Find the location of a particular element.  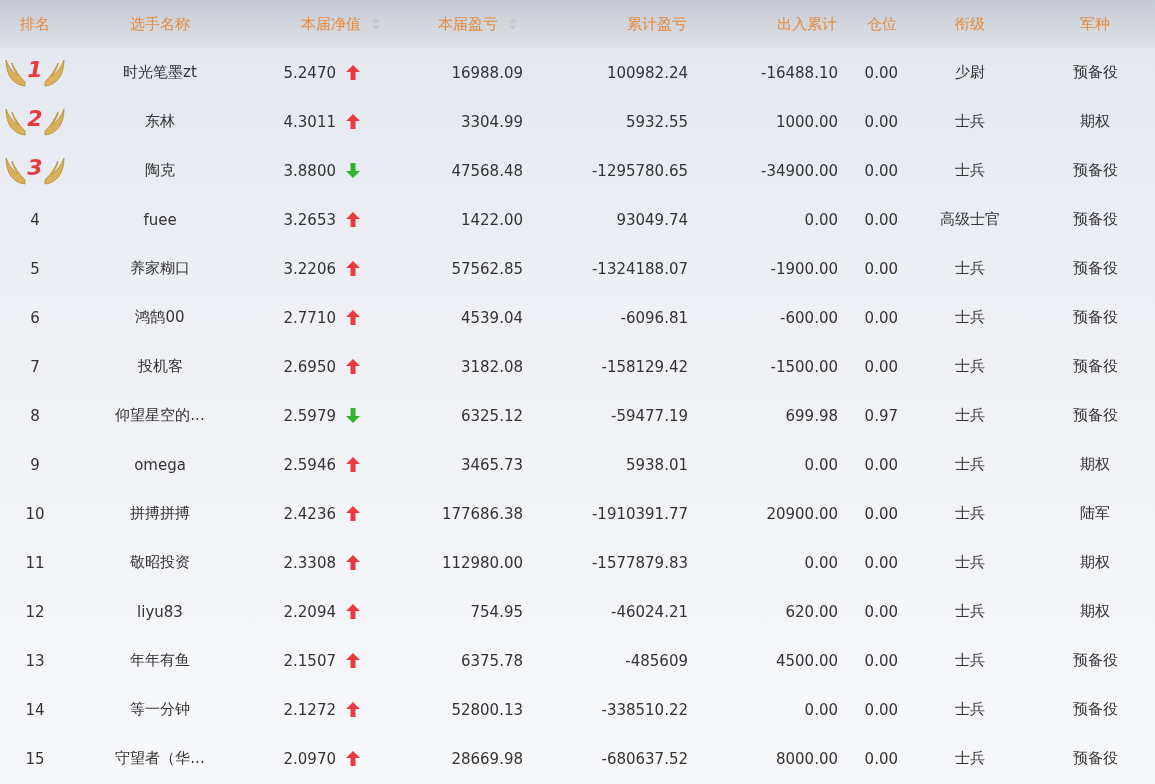

net-value: 2.5946 is located at coordinates (309, 464).